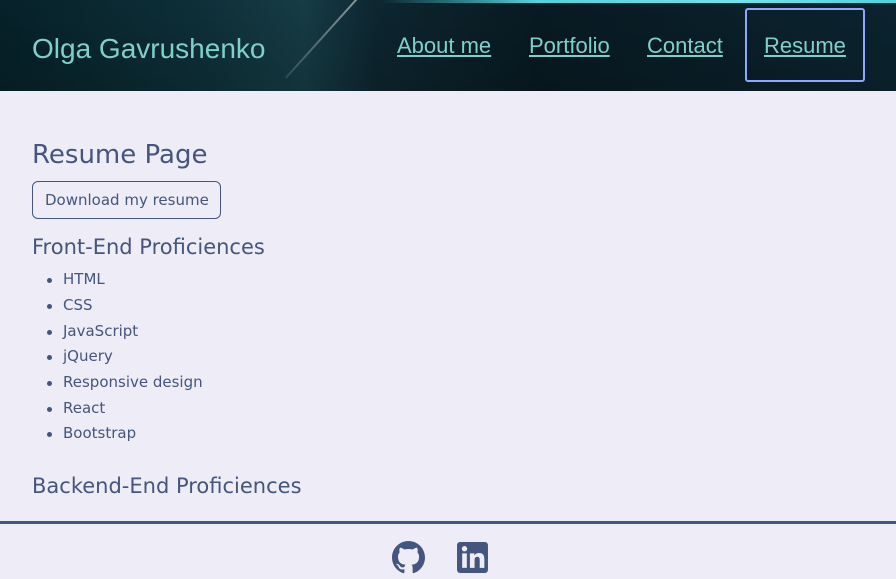 This screenshot has height=579, width=896. What do you see at coordinates (569, 46) in the screenshot?
I see `nav-portfolio: Portfolio` at bounding box center [569, 46].